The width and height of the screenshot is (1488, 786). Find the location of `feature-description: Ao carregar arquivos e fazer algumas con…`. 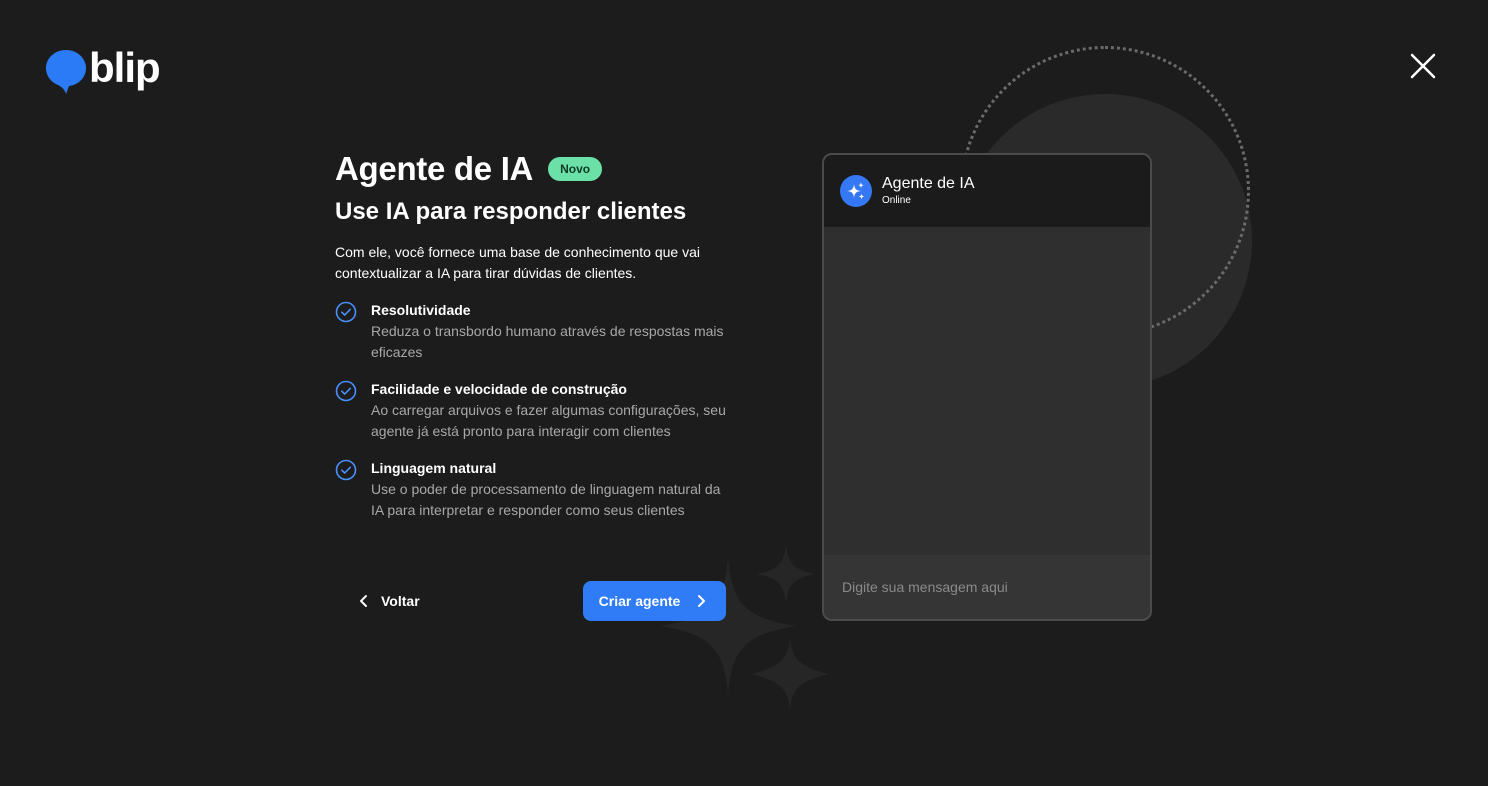

feature-description: Ao carregar arquivos e fazer algumas con… is located at coordinates (548, 420).